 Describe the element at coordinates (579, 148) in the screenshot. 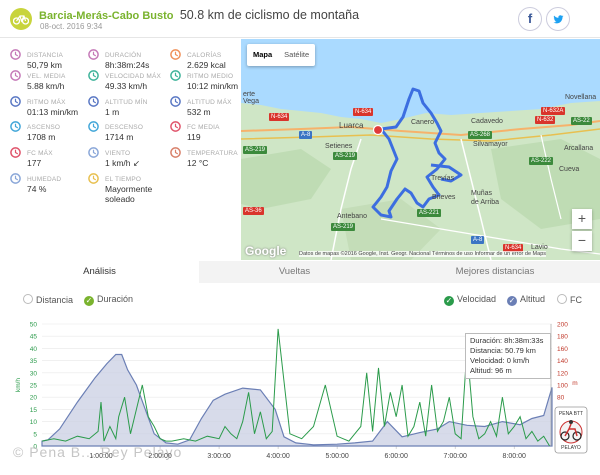

I see `place-arcallana: Arcallana` at that location.